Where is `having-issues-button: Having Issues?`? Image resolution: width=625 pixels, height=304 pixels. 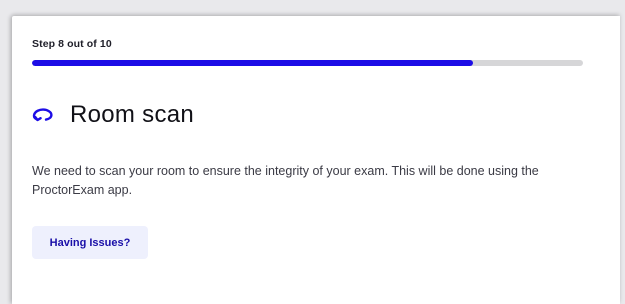 having-issues-button: Having Issues? is located at coordinates (90, 242).